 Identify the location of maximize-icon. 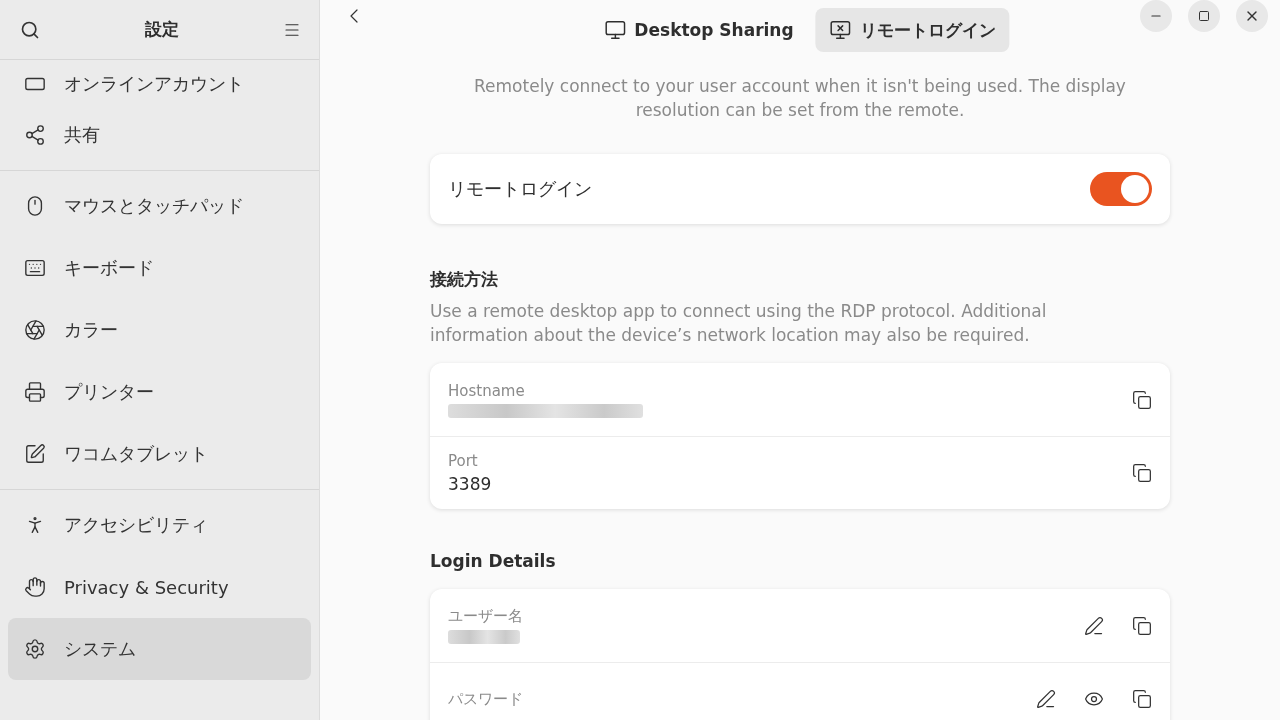
(1204, 16).